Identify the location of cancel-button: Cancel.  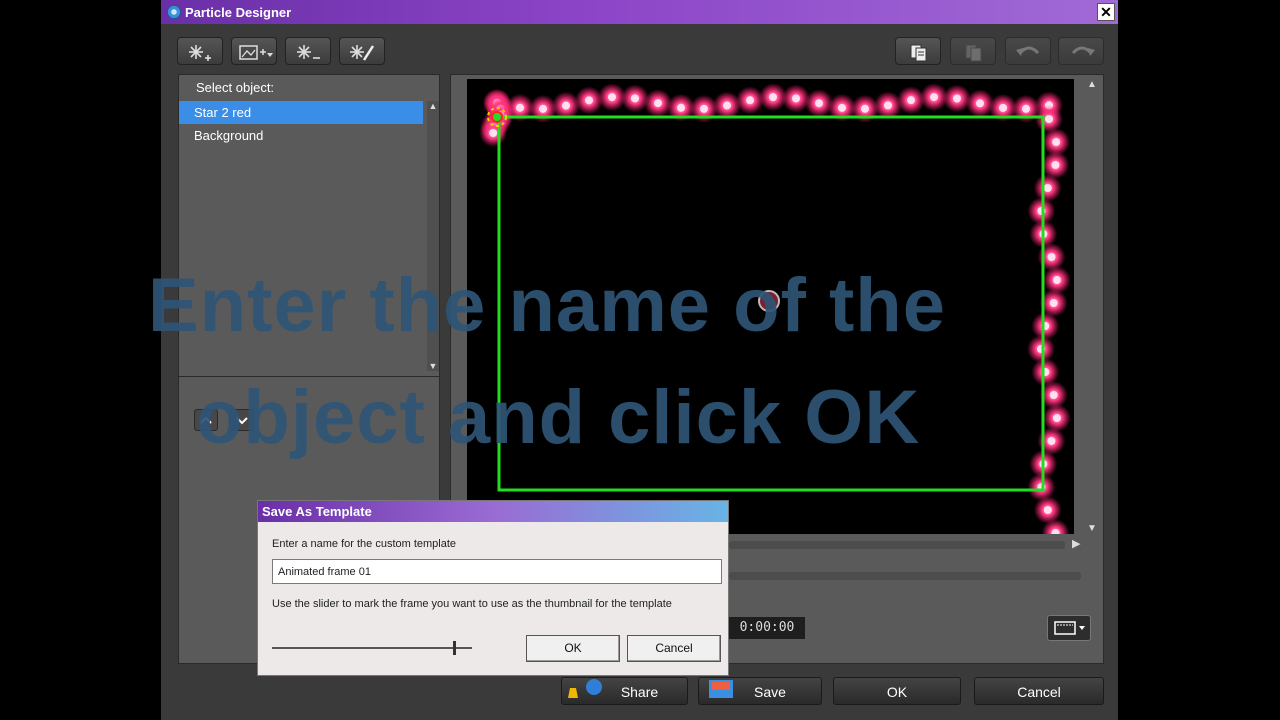
(1039, 691).